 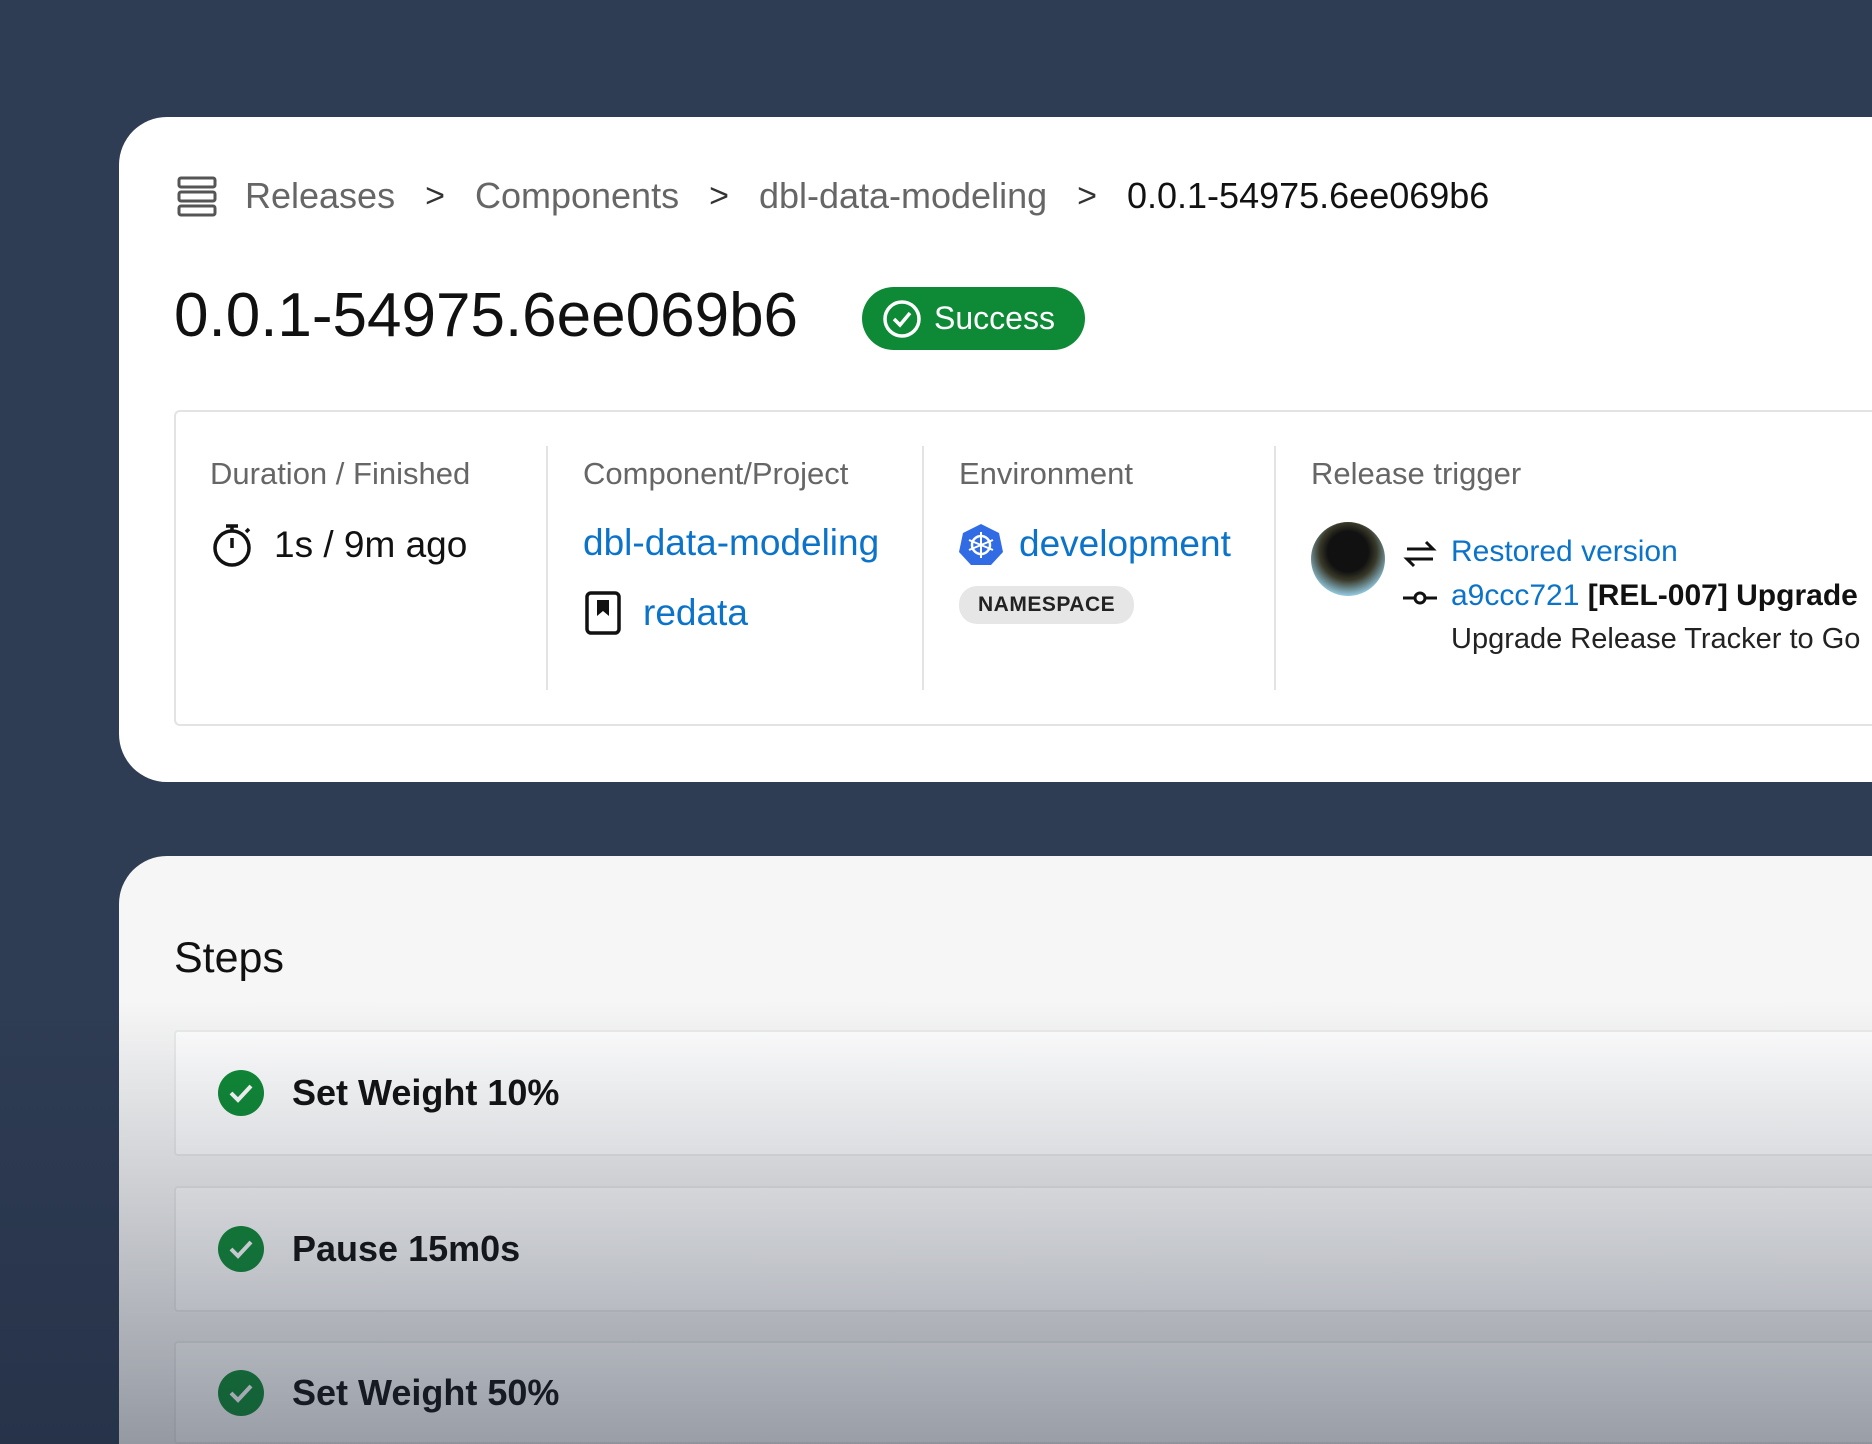 I want to click on step-row: Pause 15m0s, so click(x=1023, y=1249).